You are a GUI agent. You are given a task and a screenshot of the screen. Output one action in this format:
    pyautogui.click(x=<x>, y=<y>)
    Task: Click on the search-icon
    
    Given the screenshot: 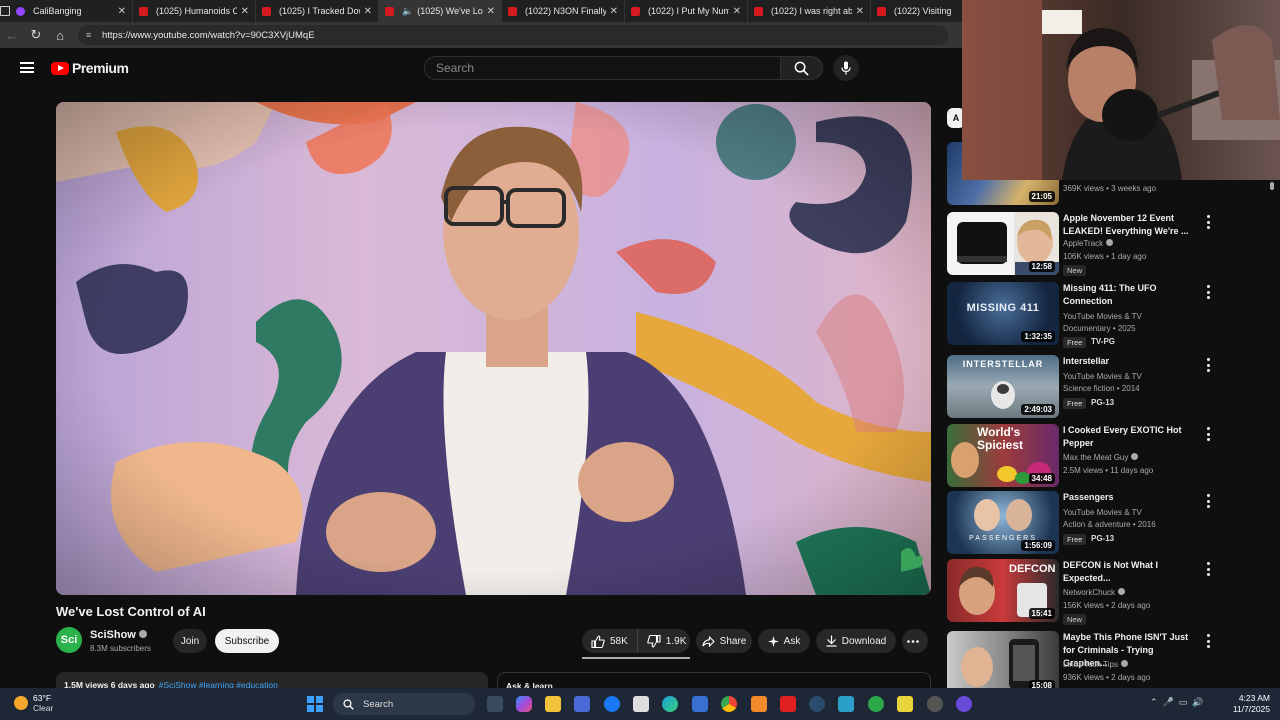 What is the action you would take?
    pyautogui.click(x=348, y=704)
    